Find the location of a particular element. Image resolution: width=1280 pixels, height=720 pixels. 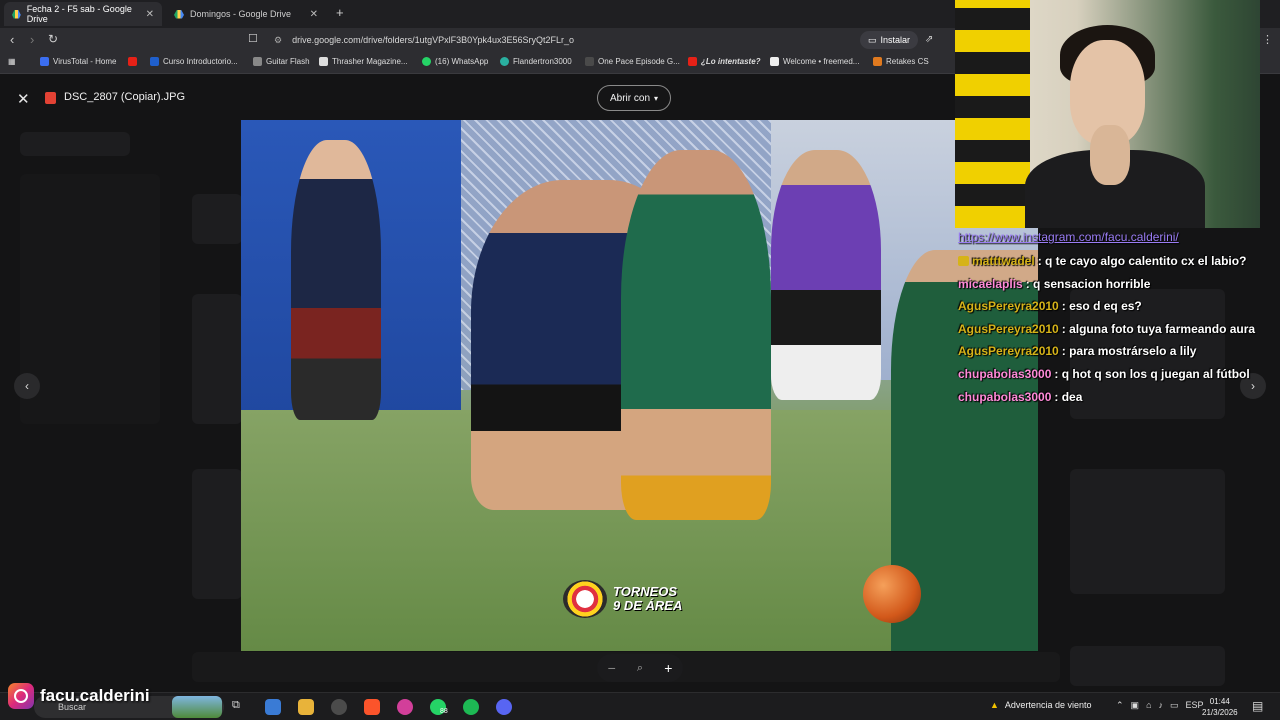

obs-icon is located at coordinates (339, 707).